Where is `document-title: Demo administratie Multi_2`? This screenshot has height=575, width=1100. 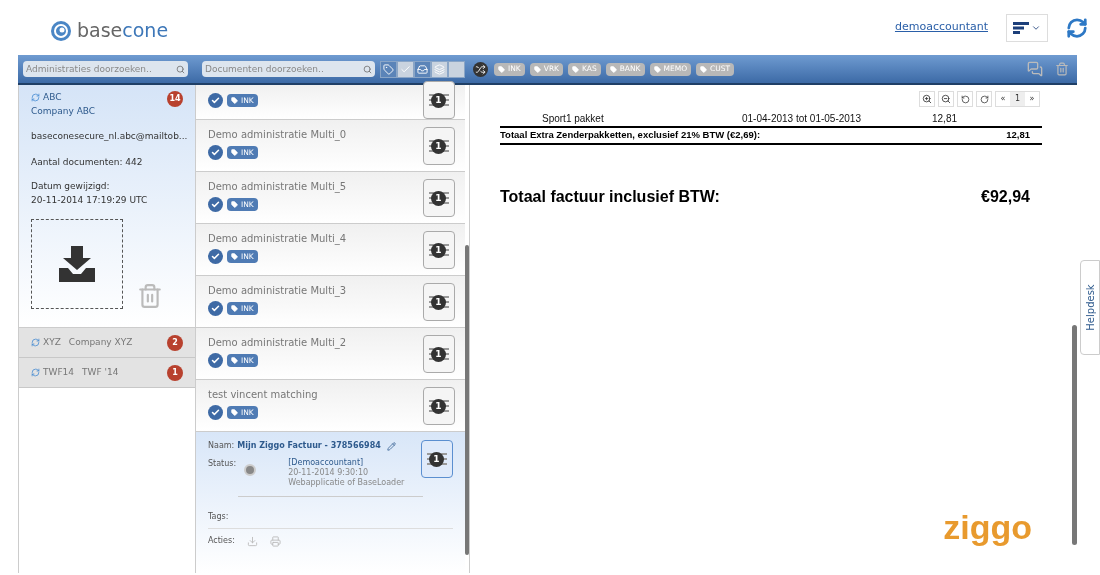
document-title: Demo administratie Multi_2 is located at coordinates (277, 343).